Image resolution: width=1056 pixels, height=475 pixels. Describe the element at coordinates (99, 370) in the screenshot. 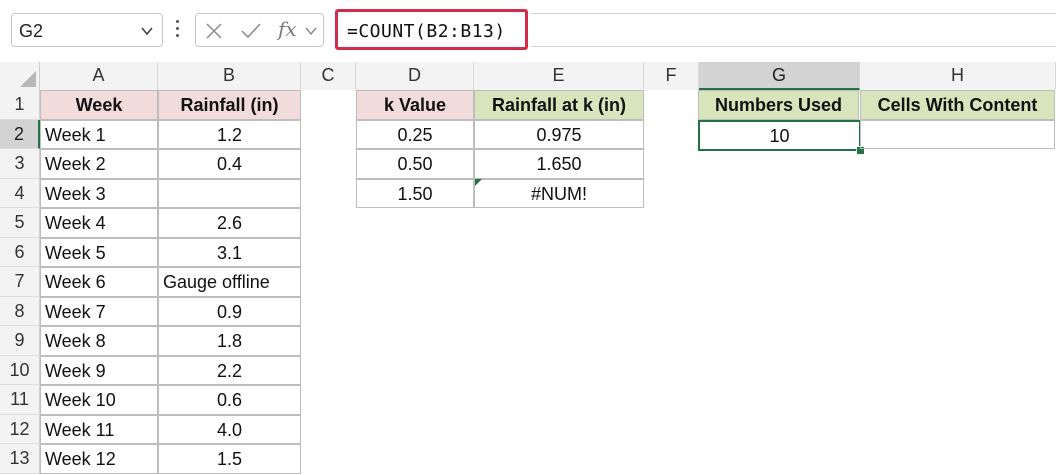

I see `cell-a10: Week 9` at that location.